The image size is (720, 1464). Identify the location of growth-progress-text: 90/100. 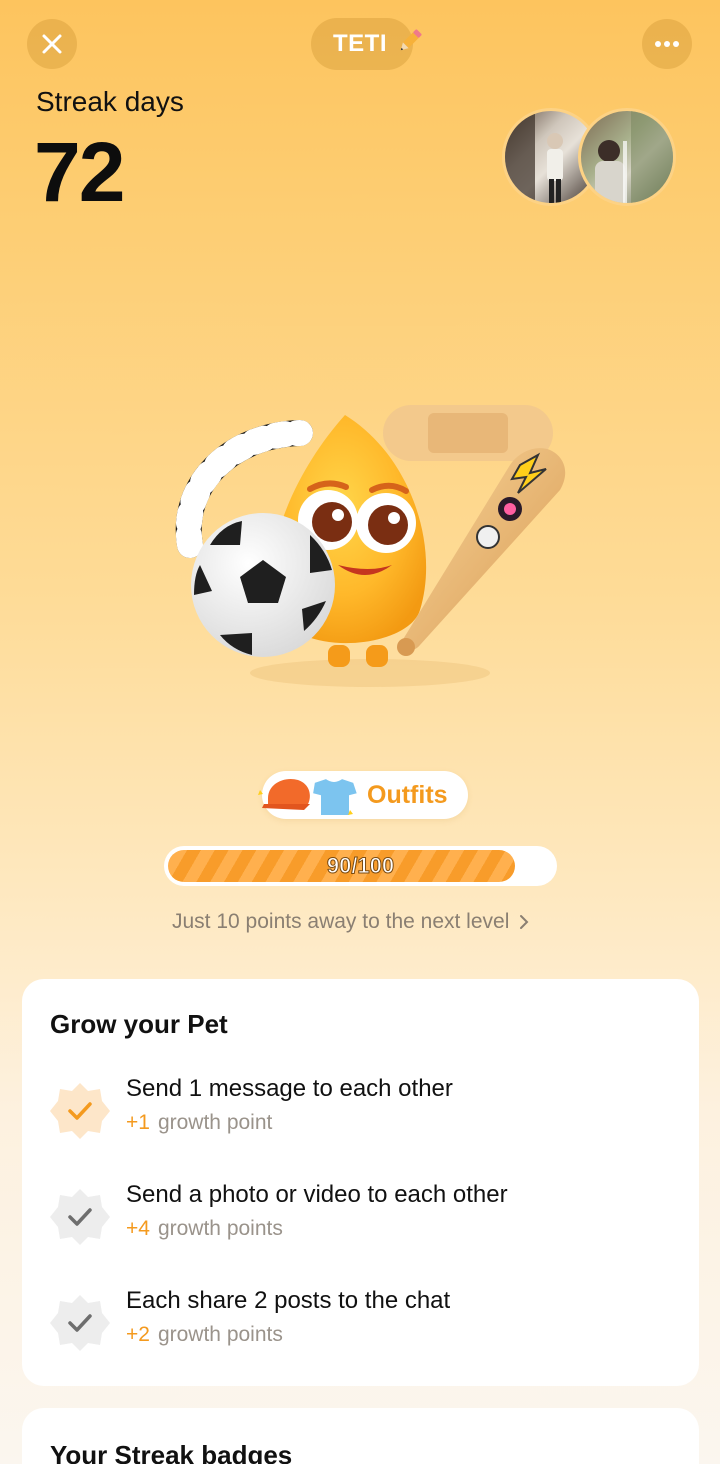
(360, 866).